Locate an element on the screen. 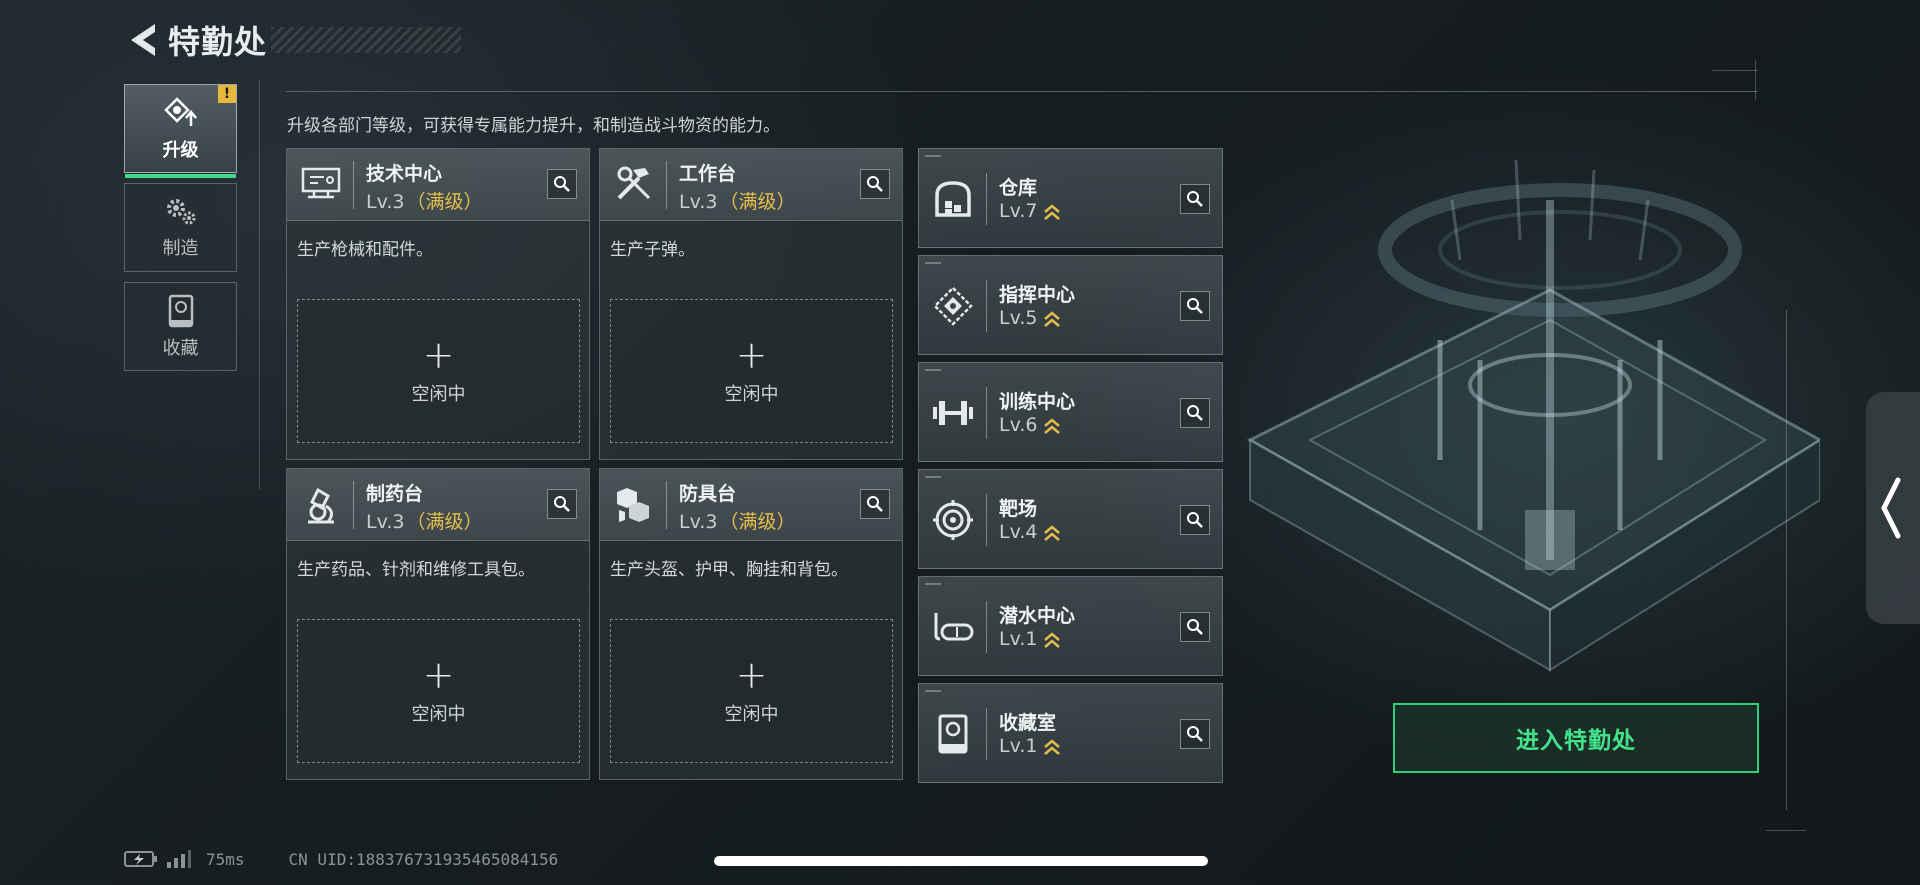 The height and width of the screenshot is (885, 1920). facility-name: 收藏室 is located at coordinates (1028, 723).